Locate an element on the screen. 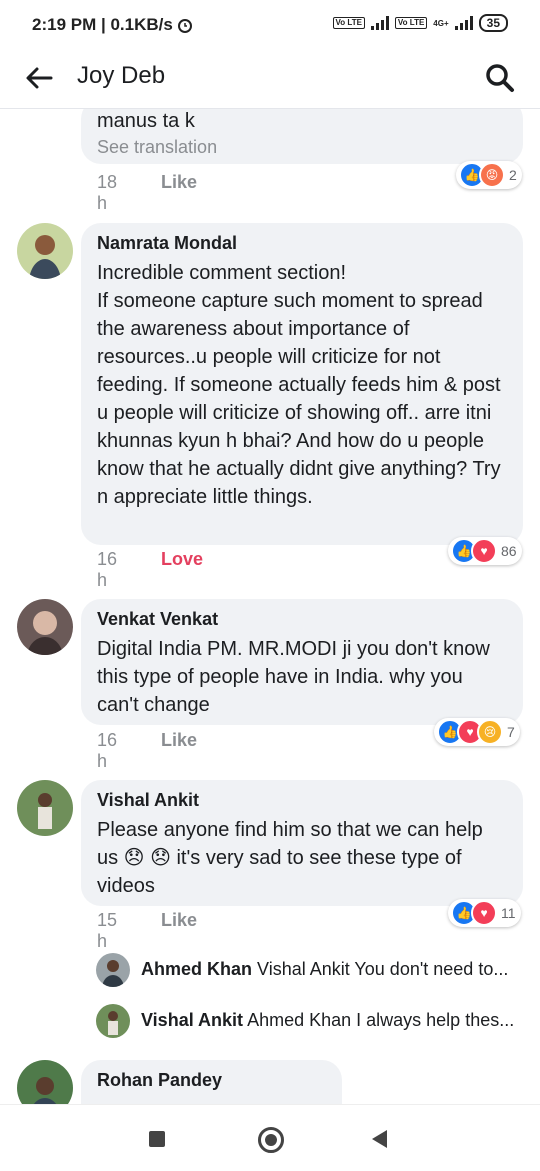  reaction-count: 11 is located at coordinates (508, 913).